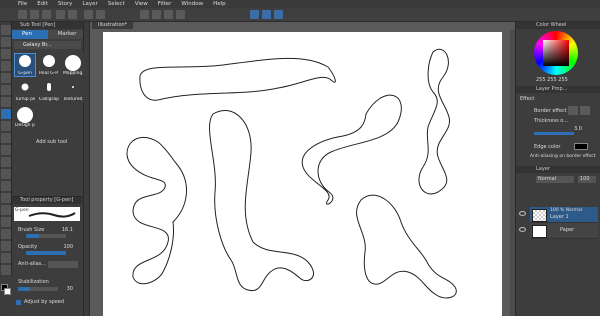  What do you see at coordinates (6, 78) in the screenshot?
I see `selection-tool-icon` at bounding box center [6, 78].